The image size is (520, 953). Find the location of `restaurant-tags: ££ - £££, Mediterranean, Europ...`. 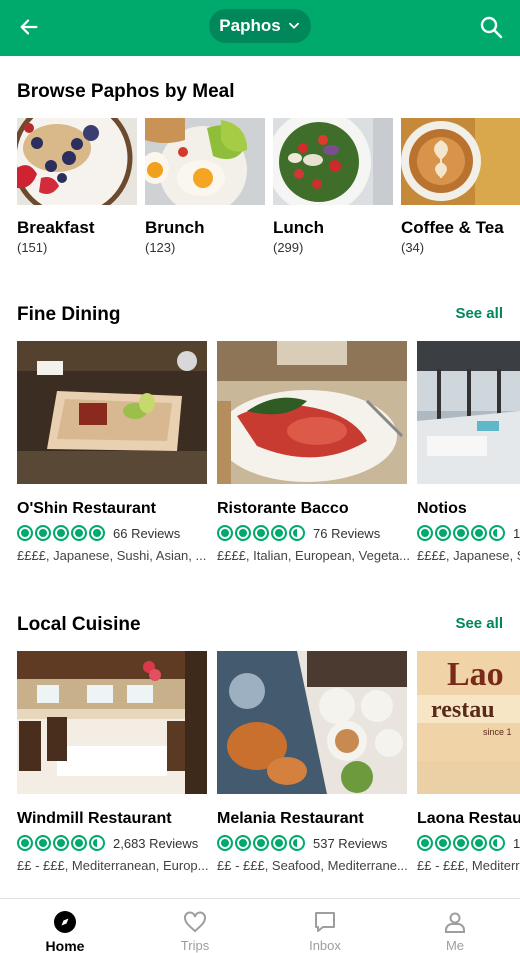

restaurant-tags: ££ - £££, Mediterranean, Europ... is located at coordinates (113, 865).